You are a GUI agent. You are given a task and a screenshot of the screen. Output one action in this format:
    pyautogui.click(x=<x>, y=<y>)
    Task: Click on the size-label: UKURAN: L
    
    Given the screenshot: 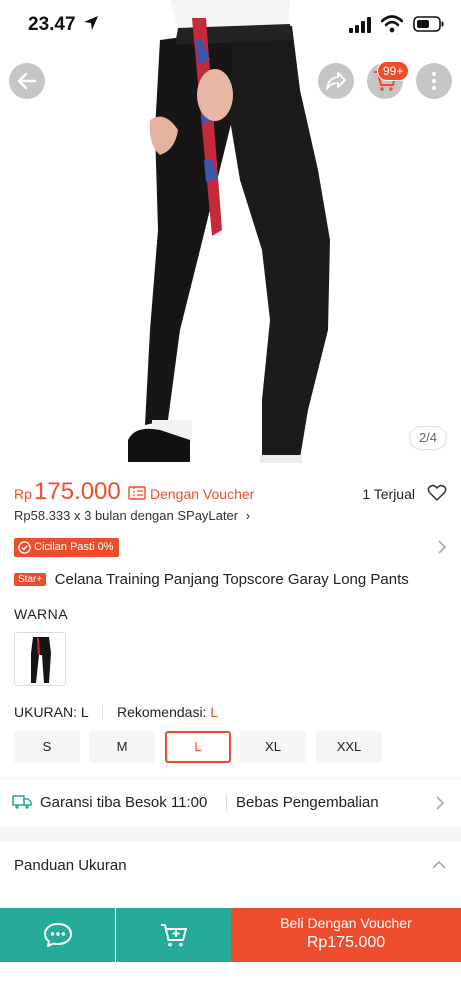 What is the action you would take?
    pyautogui.click(x=51, y=712)
    